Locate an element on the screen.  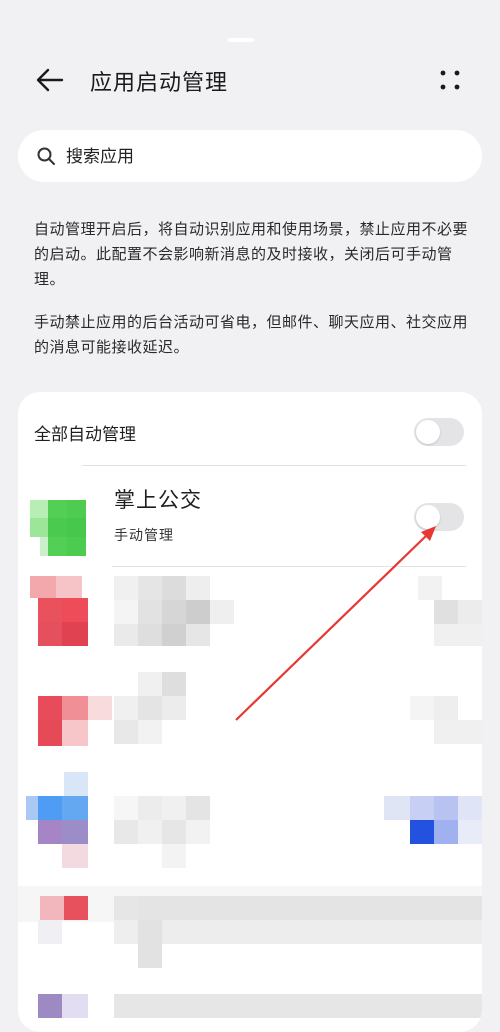
all-auto-manage-toggle is located at coordinates (439, 432).